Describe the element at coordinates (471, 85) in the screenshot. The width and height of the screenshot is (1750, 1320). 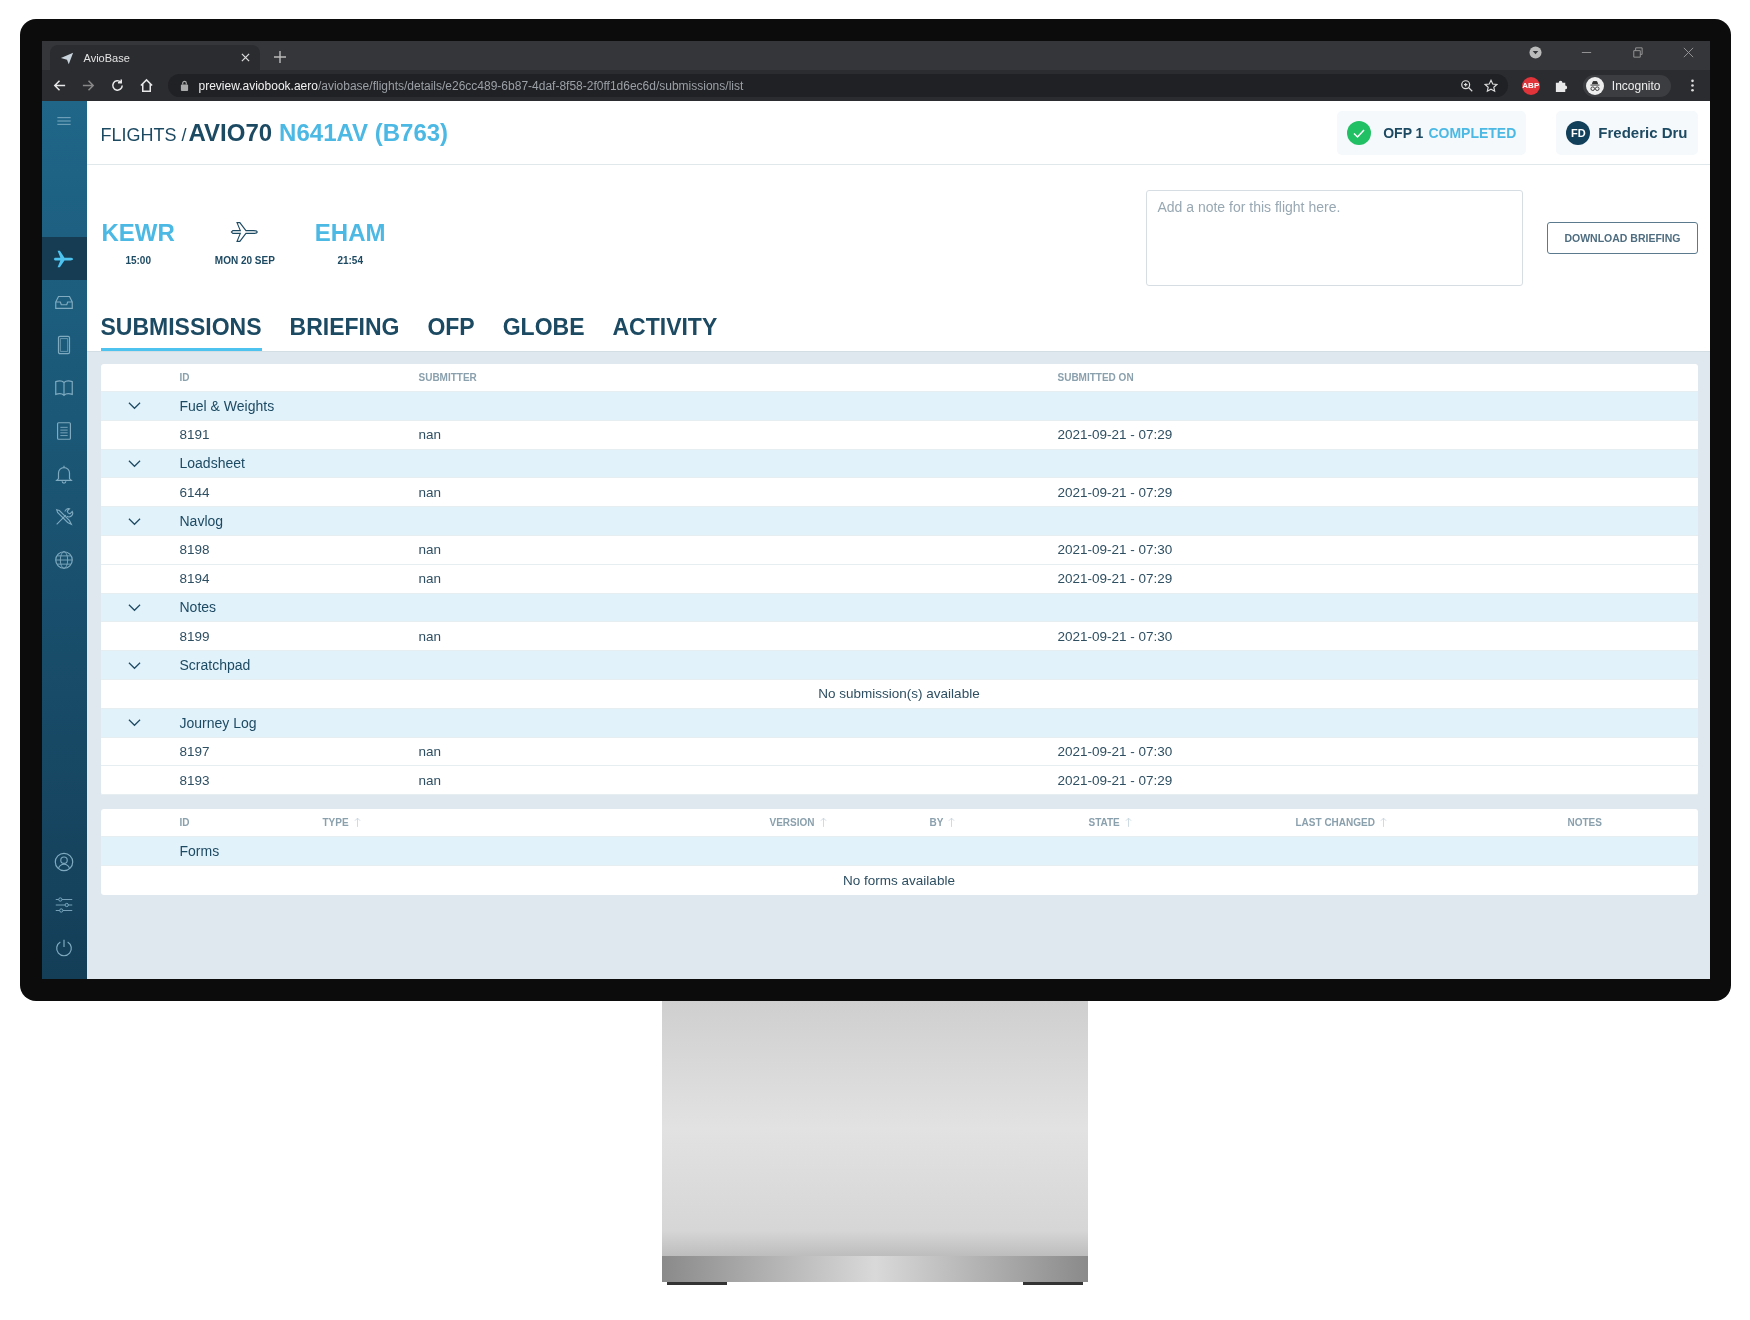
I see `url-text: preview.aviobook.aero/aviobase/flights/details/e26cc489-6b87-4daf-8f58-2f0ff1d6ec6d/submissions/list` at that location.